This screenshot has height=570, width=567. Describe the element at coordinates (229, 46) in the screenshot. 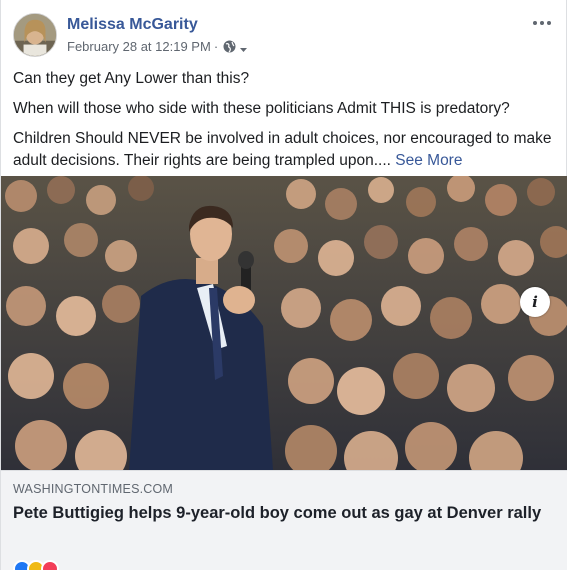

I see `globe-icon` at that location.